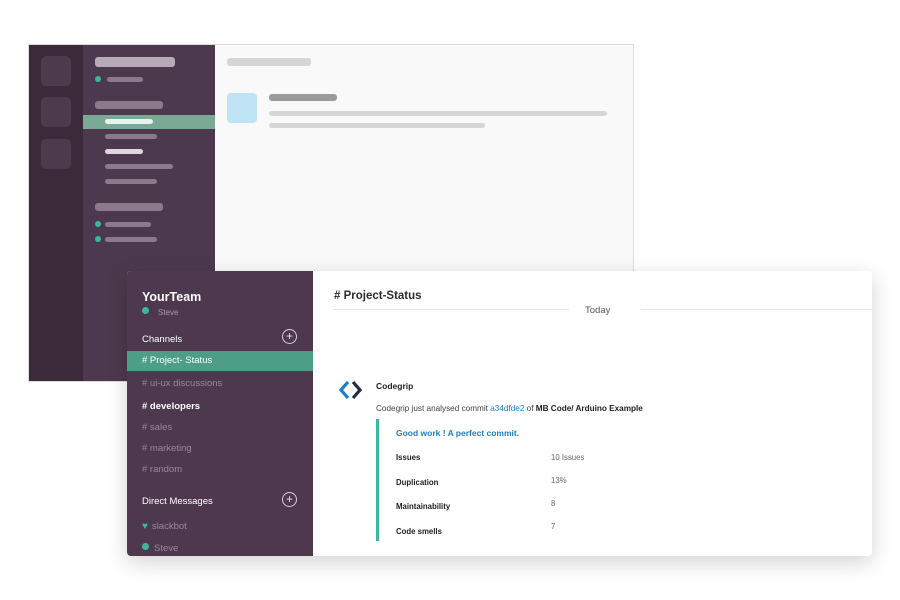  I want to click on workspace-rail-skeleton, so click(56, 213).